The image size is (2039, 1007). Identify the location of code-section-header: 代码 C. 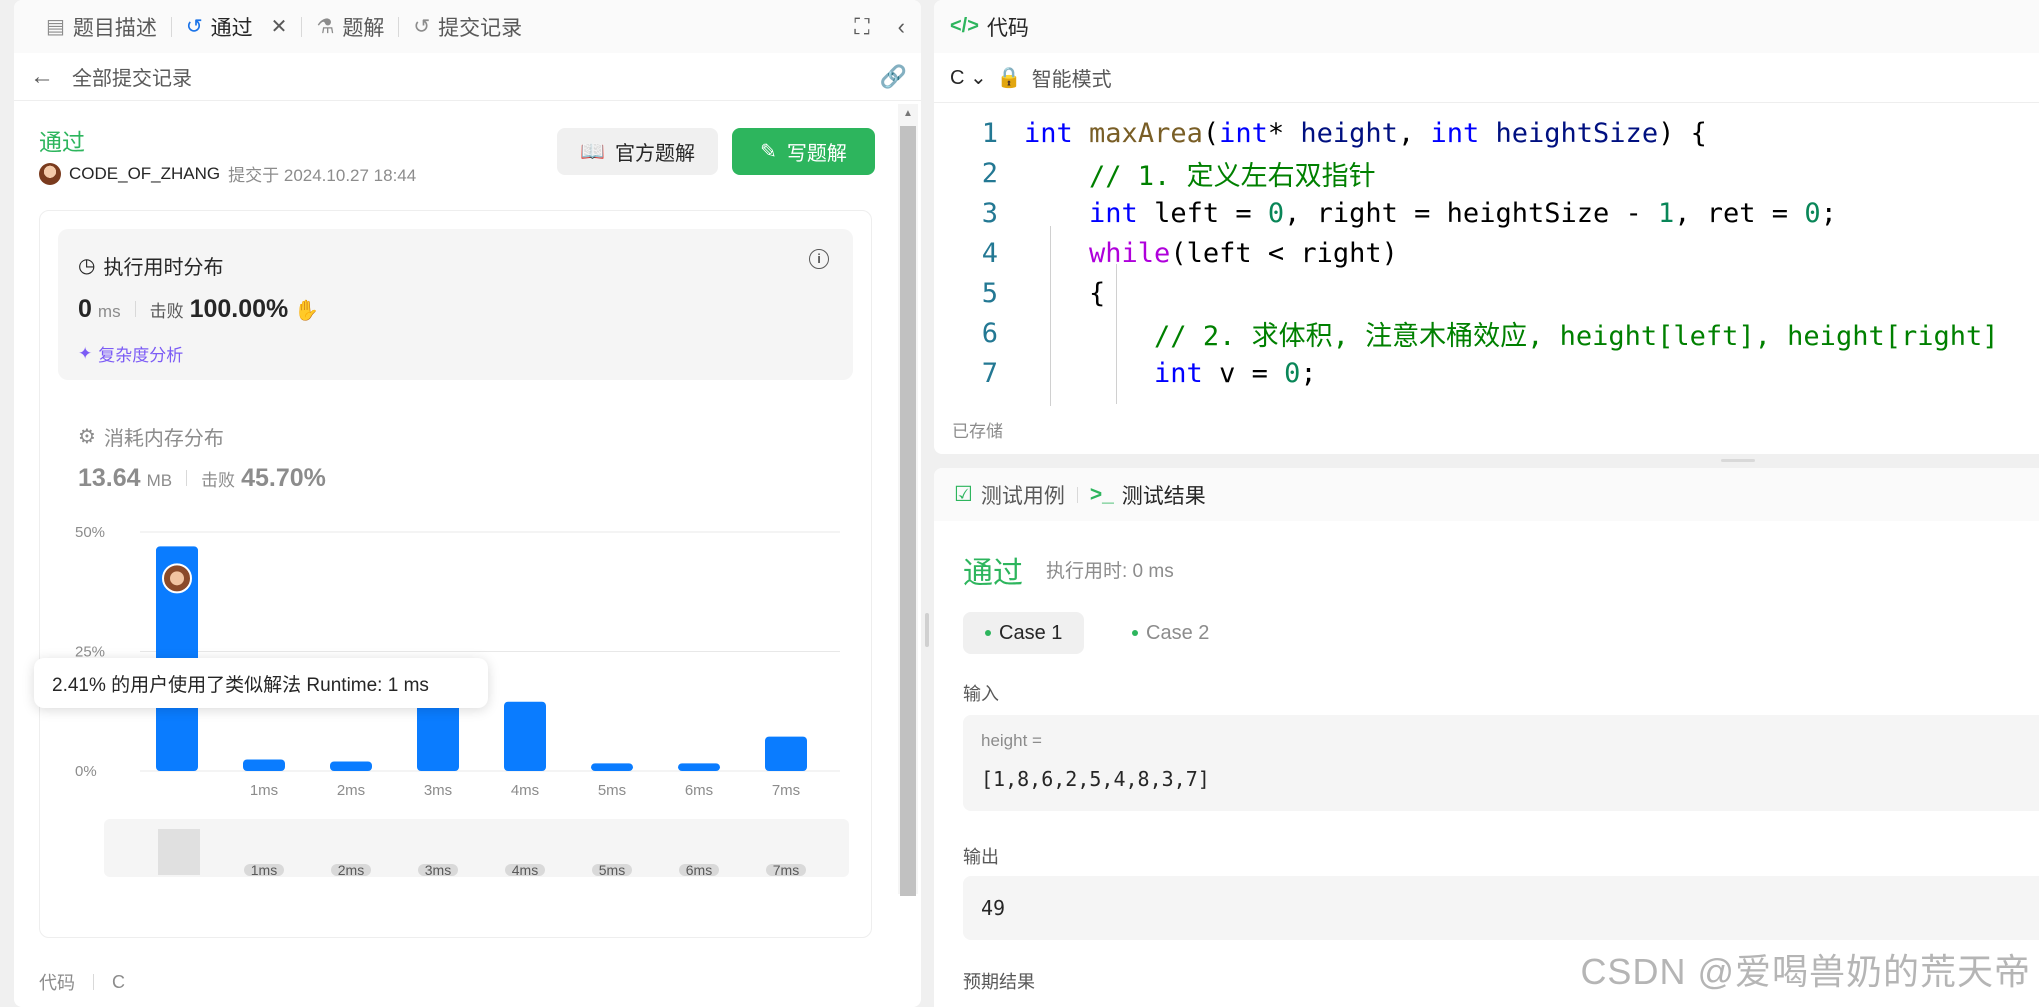
(82, 982).